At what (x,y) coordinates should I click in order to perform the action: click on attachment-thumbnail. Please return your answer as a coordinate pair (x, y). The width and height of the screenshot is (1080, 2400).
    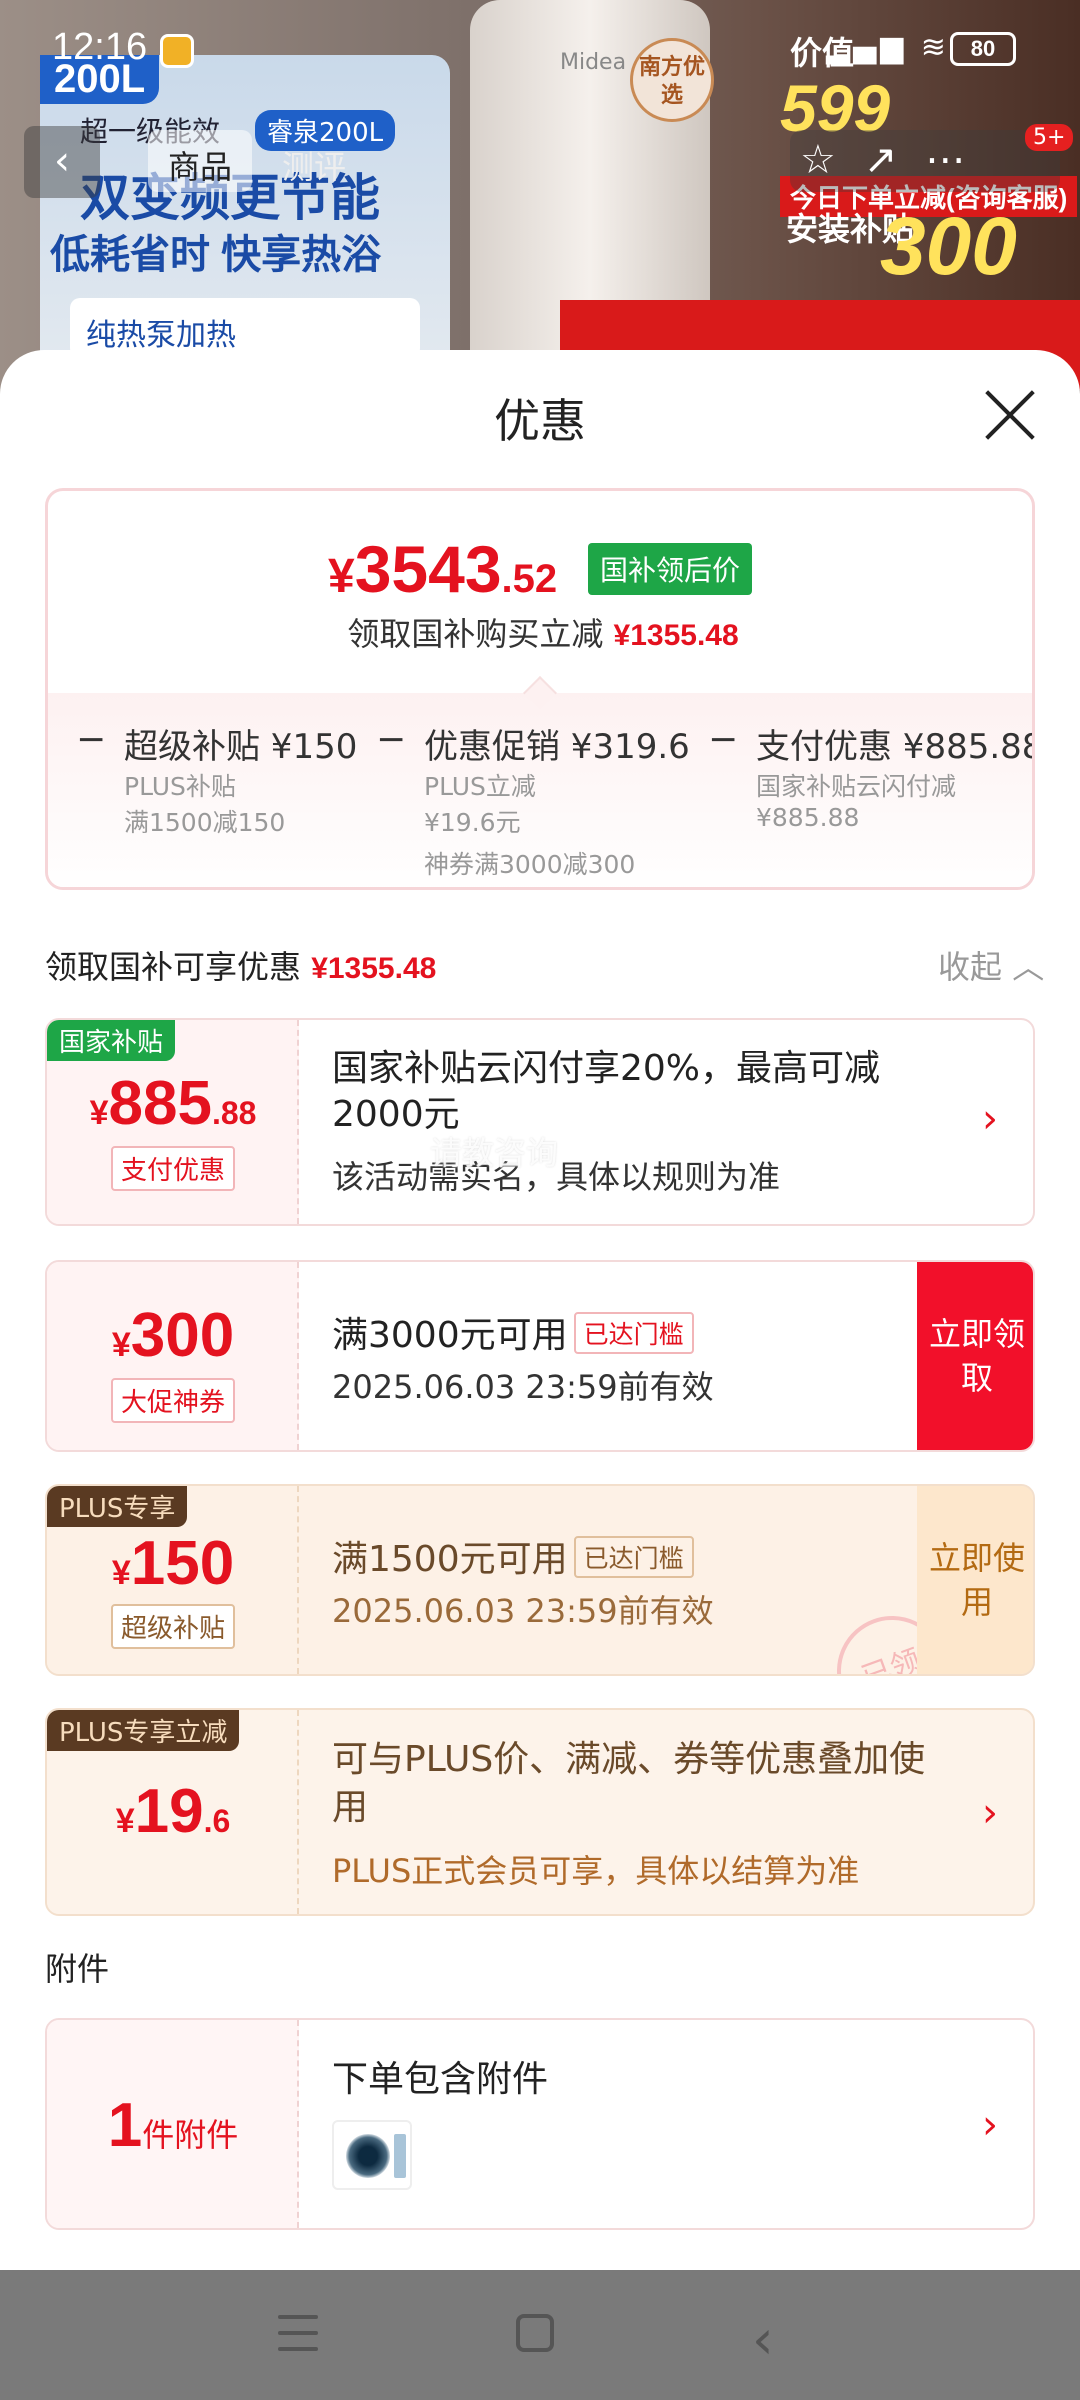
    Looking at the image, I should click on (372, 2155).